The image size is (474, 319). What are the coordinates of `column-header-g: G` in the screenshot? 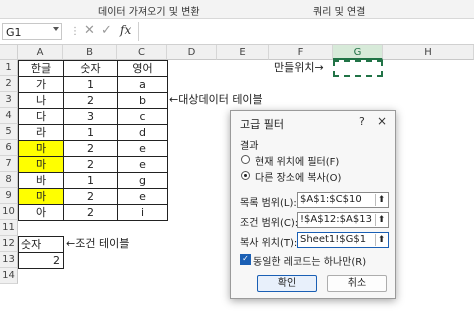 It's located at (358, 52).